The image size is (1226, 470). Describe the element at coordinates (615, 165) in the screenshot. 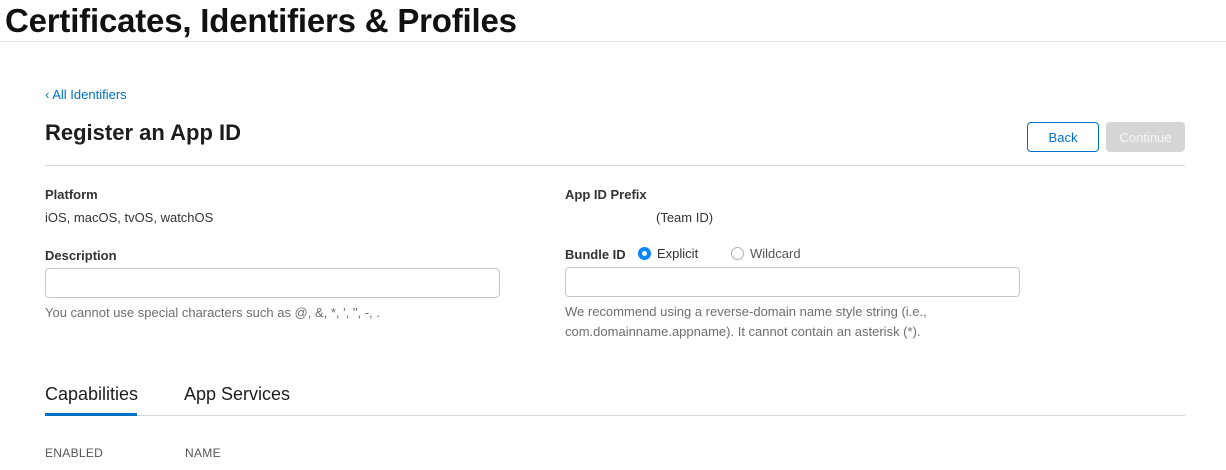

I see `header-divider` at that location.